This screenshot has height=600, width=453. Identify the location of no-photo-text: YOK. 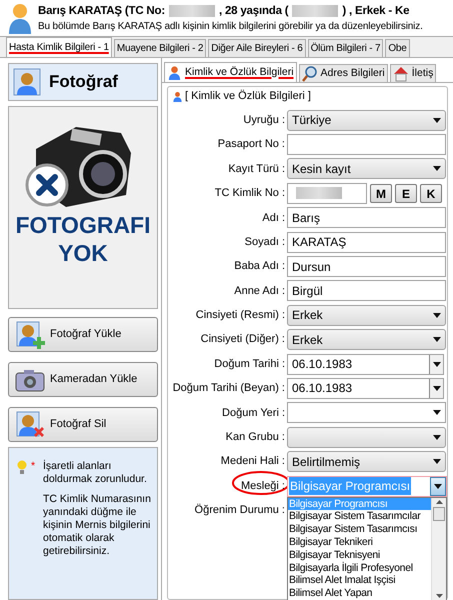
(83, 253).